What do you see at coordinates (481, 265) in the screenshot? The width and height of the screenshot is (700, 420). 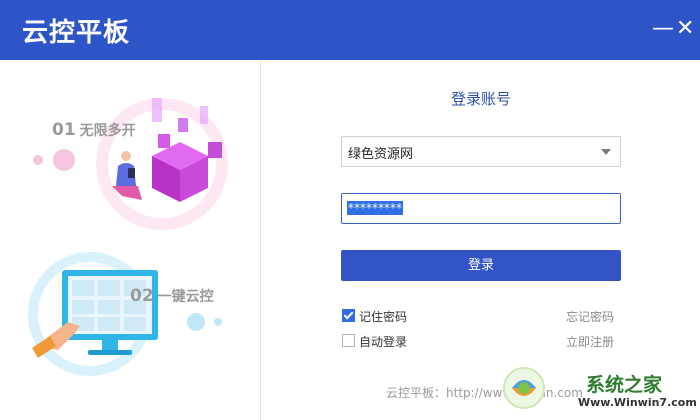 I see `login-button: 登录` at bounding box center [481, 265].